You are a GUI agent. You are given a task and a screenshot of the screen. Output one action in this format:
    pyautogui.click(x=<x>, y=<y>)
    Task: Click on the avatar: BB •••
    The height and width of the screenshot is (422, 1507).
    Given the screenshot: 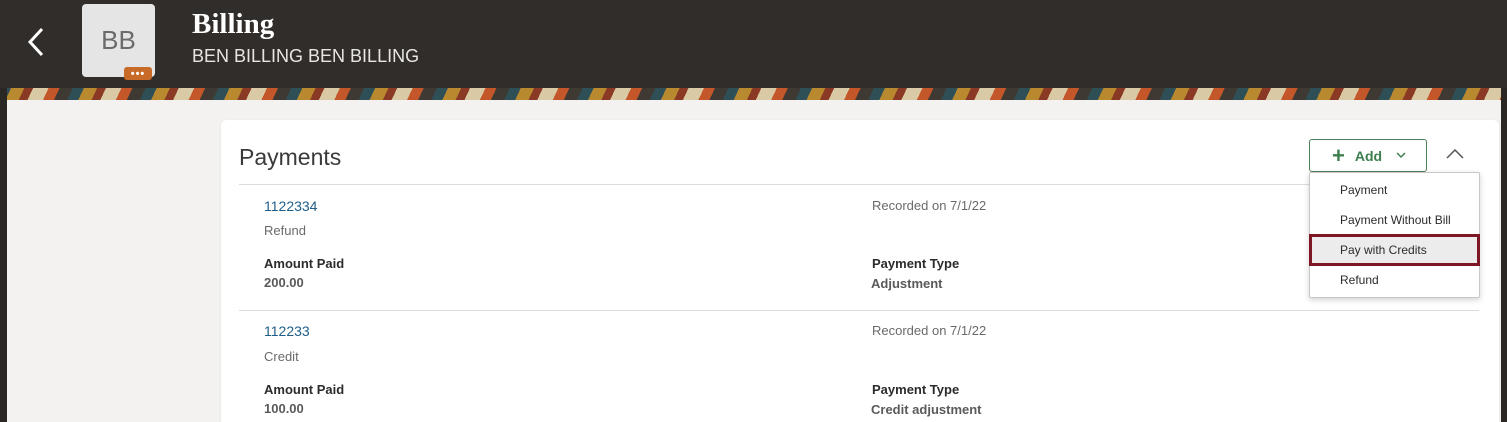 What is the action you would take?
    pyautogui.click(x=118, y=42)
    